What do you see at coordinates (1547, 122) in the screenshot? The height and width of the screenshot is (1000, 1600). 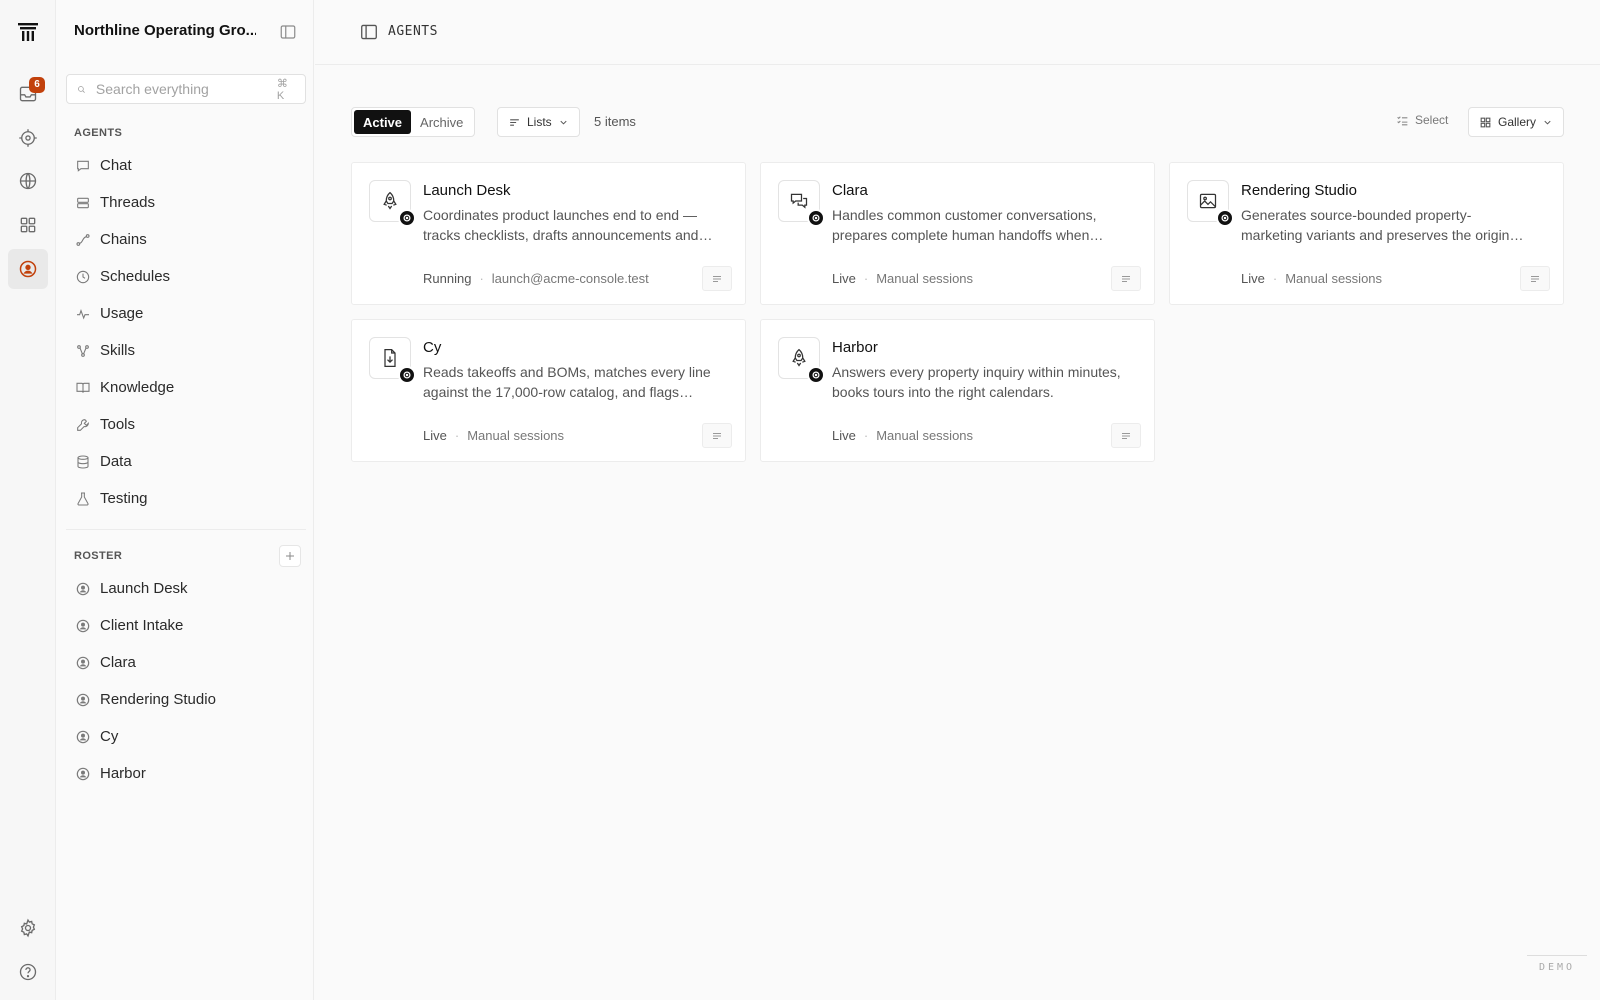 I see `chevron-down-icon` at bounding box center [1547, 122].